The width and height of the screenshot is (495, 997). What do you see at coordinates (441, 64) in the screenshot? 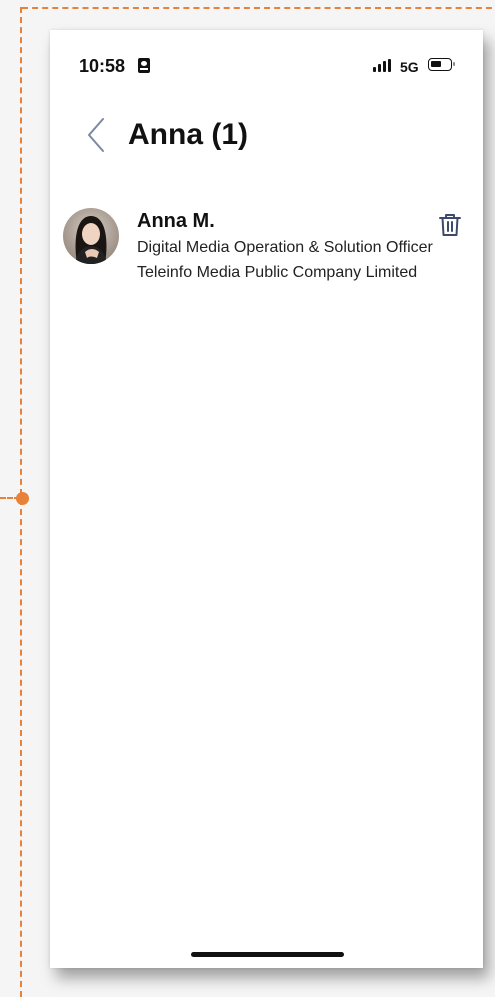
I see `battery-icon` at bounding box center [441, 64].